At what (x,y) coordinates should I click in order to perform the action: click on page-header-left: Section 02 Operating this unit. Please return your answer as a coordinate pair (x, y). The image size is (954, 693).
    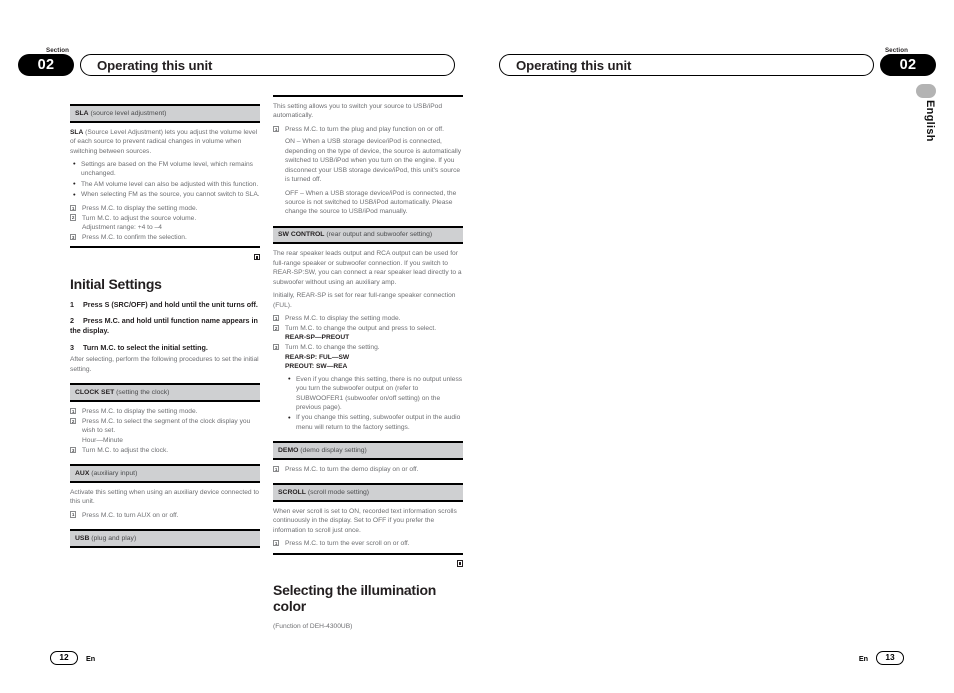
    Looking at the image, I should click on (236, 62).